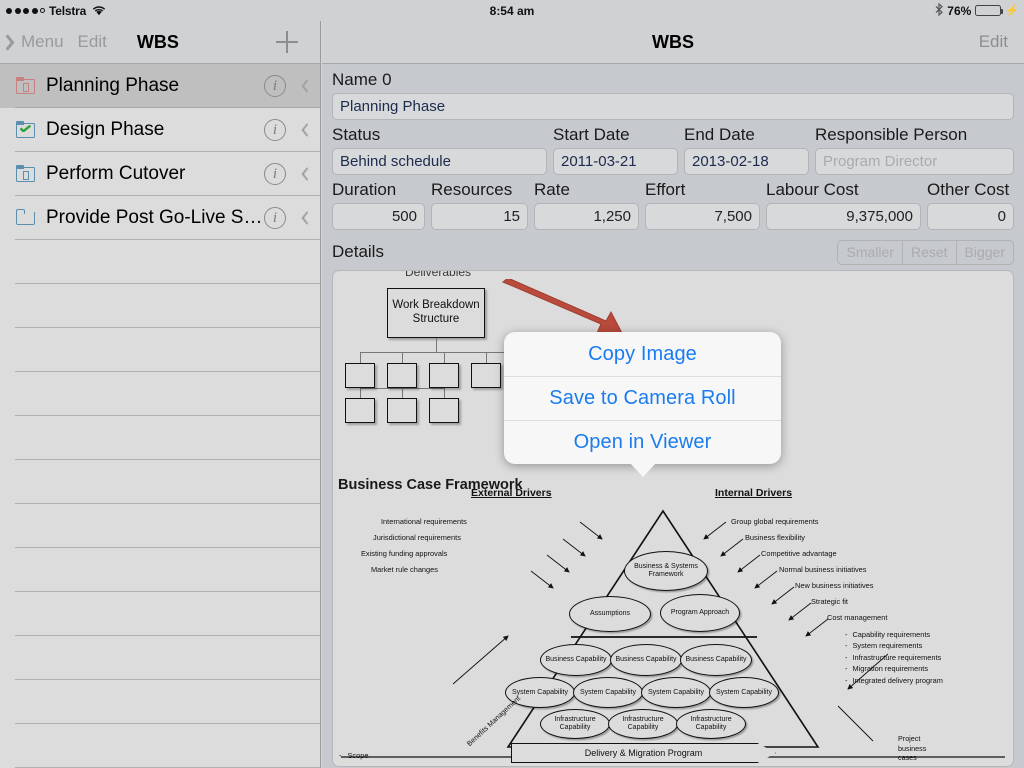 Image resolution: width=1024 pixels, height=768 pixels. What do you see at coordinates (775, 521) in the screenshot?
I see `internal-driver-label: Group global requirements` at bounding box center [775, 521].